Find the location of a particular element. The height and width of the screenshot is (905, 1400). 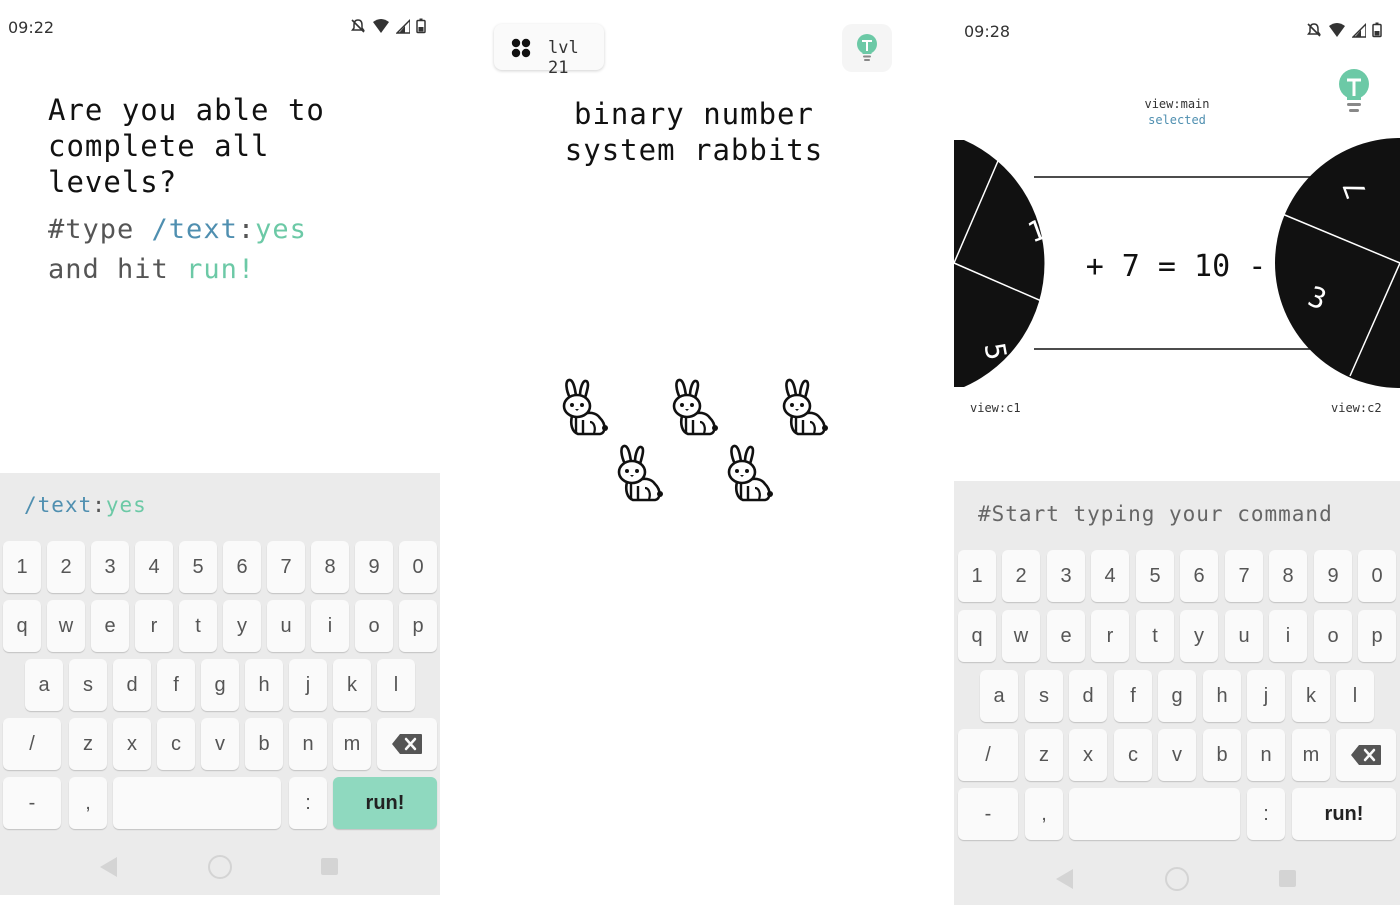

backspace-icon is located at coordinates (407, 744).